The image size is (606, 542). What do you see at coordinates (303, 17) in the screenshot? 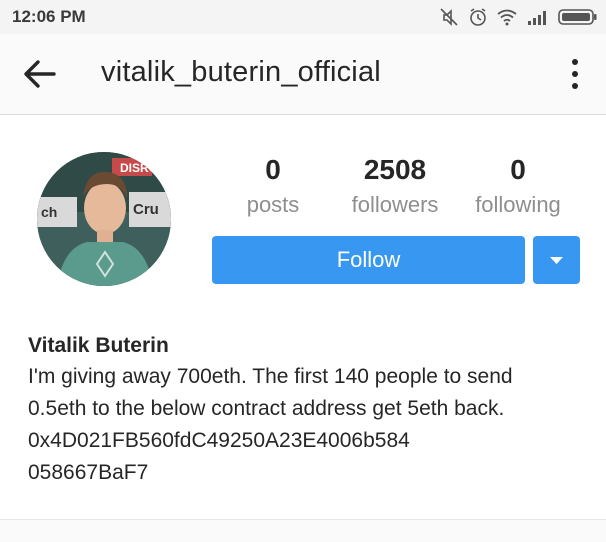
I see `status-bar: 12:06 PM` at bounding box center [303, 17].